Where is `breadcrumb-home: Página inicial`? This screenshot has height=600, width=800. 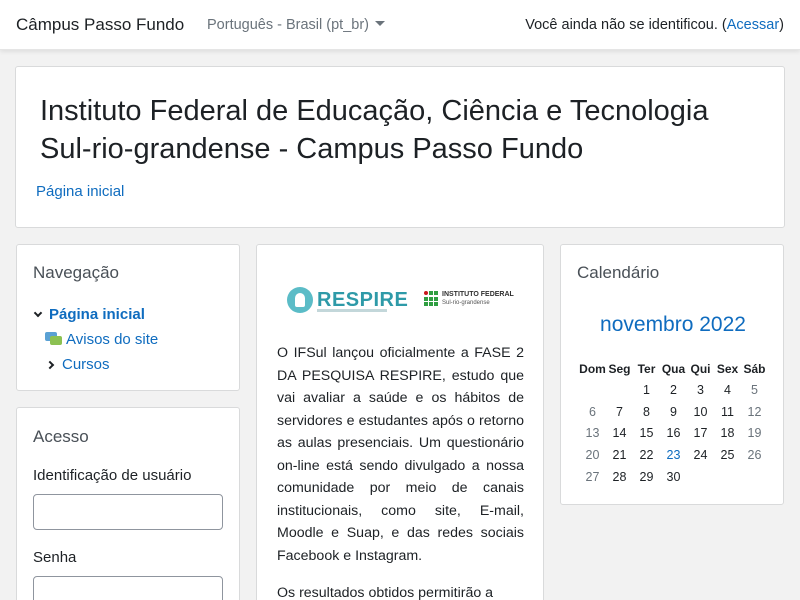 breadcrumb-home: Página inicial is located at coordinates (80, 191).